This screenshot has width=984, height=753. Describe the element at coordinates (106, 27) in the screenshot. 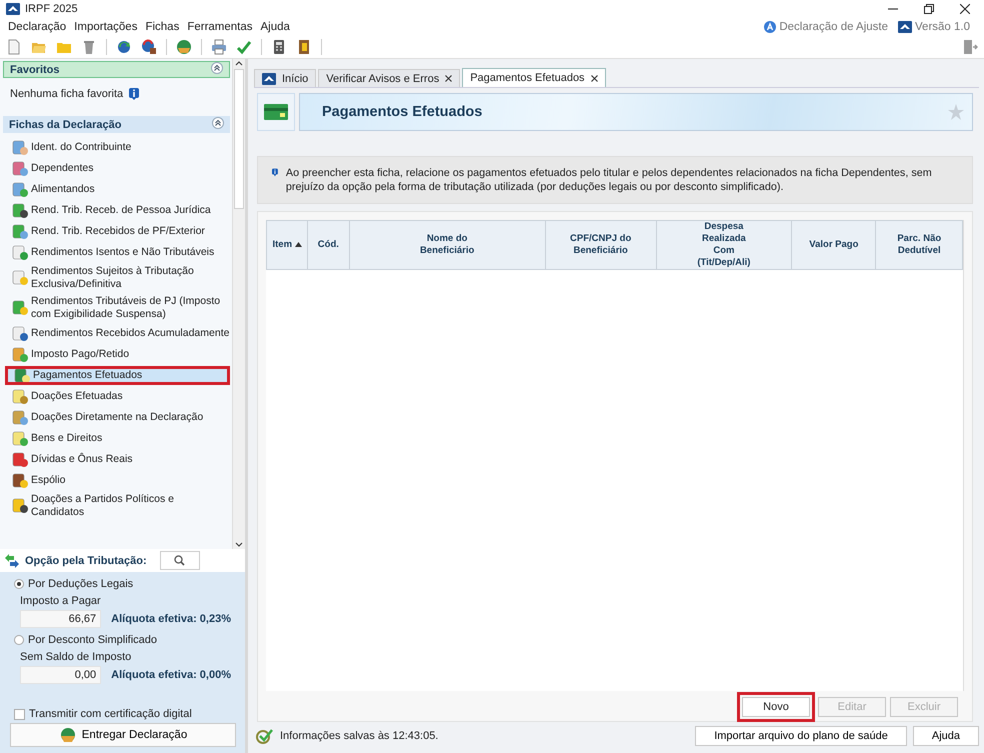

I see `menu-item: Importações` at that location.